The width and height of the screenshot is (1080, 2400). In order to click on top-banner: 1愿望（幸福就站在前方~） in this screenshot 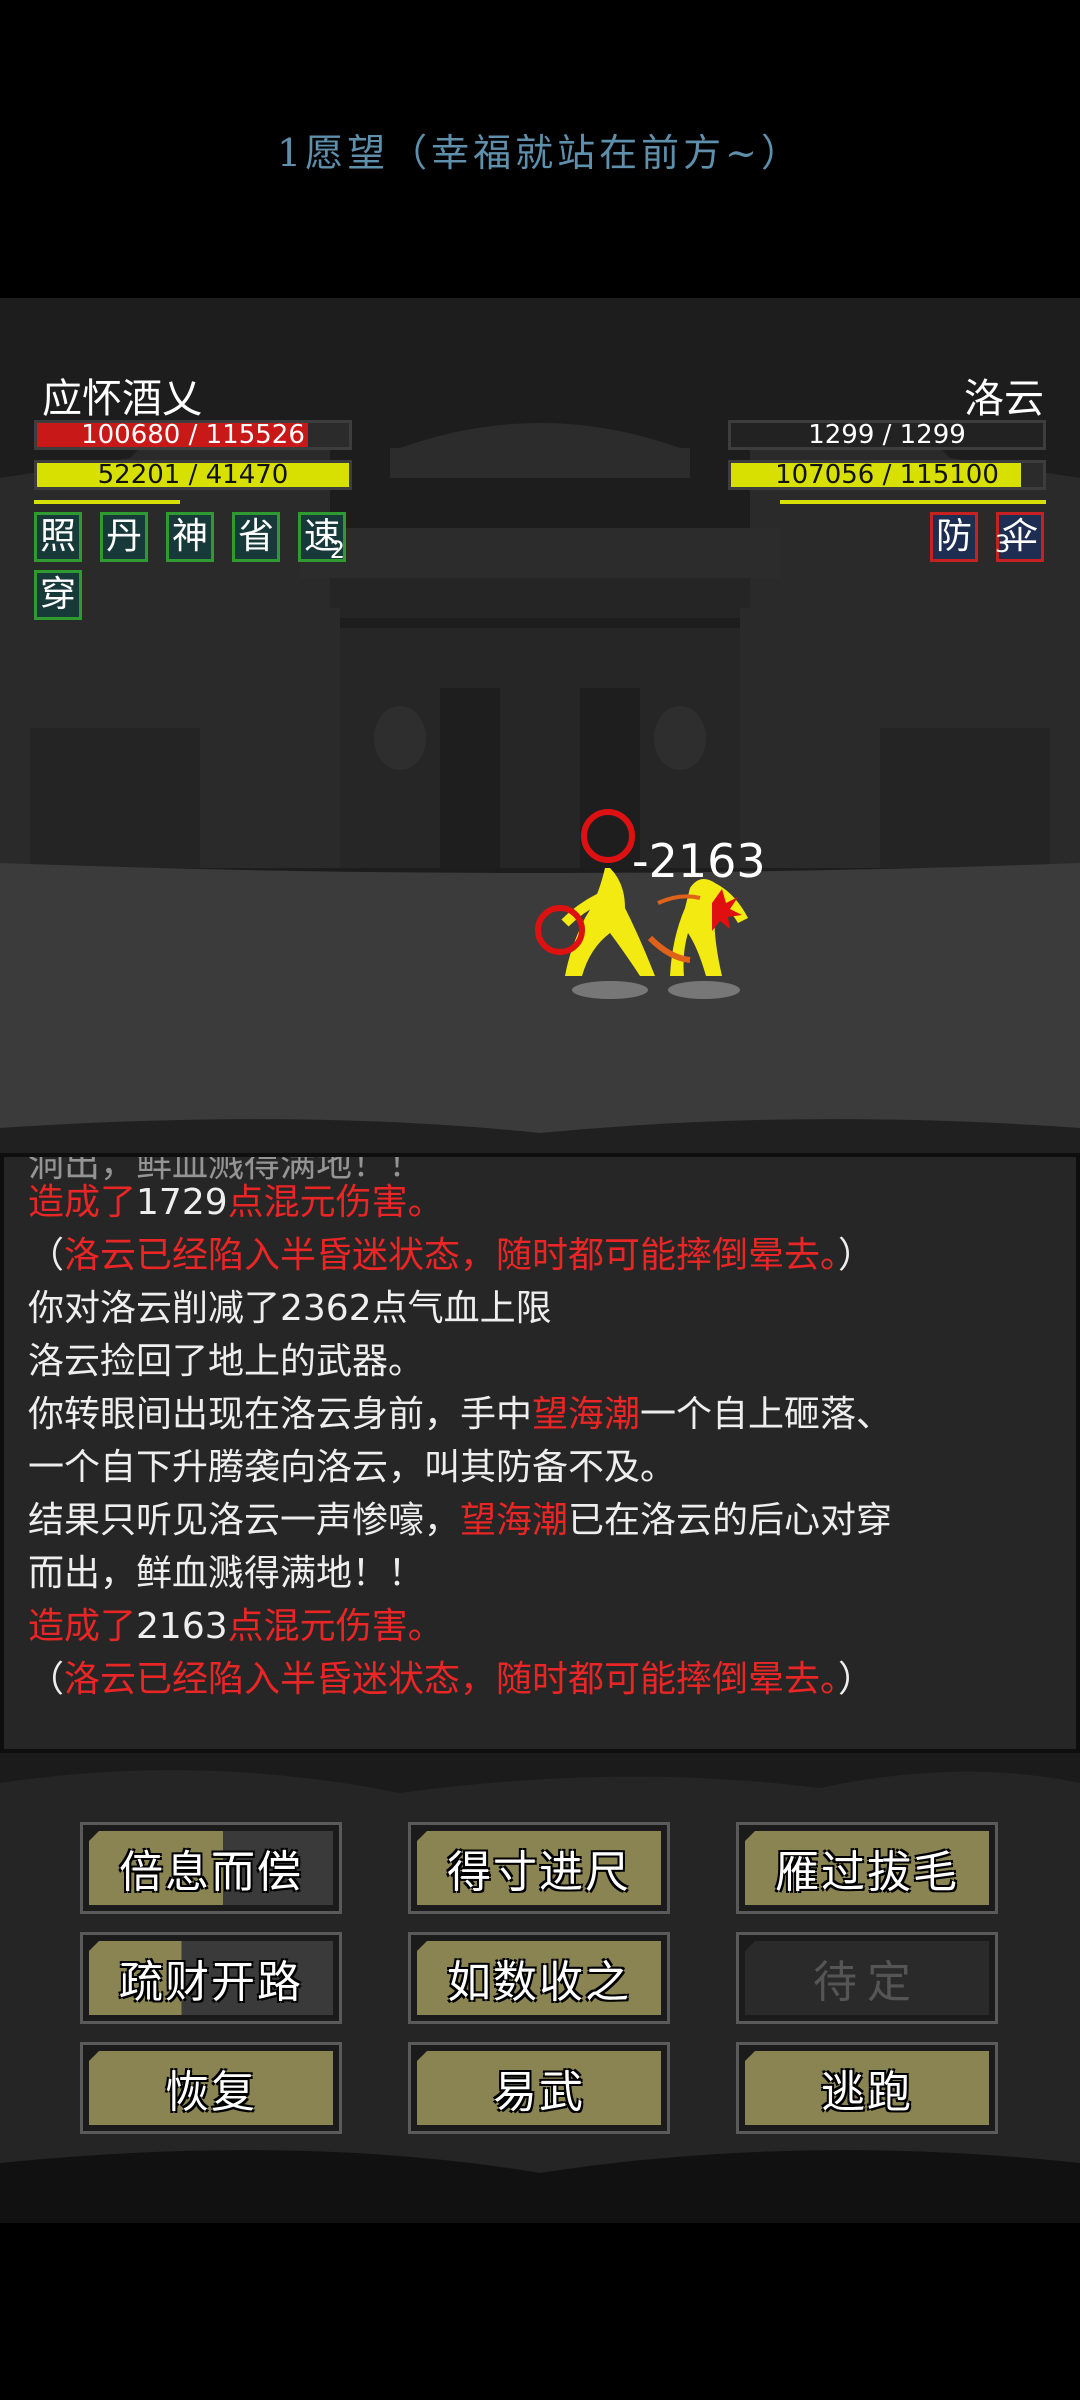, I will do `click(540, 150)`.